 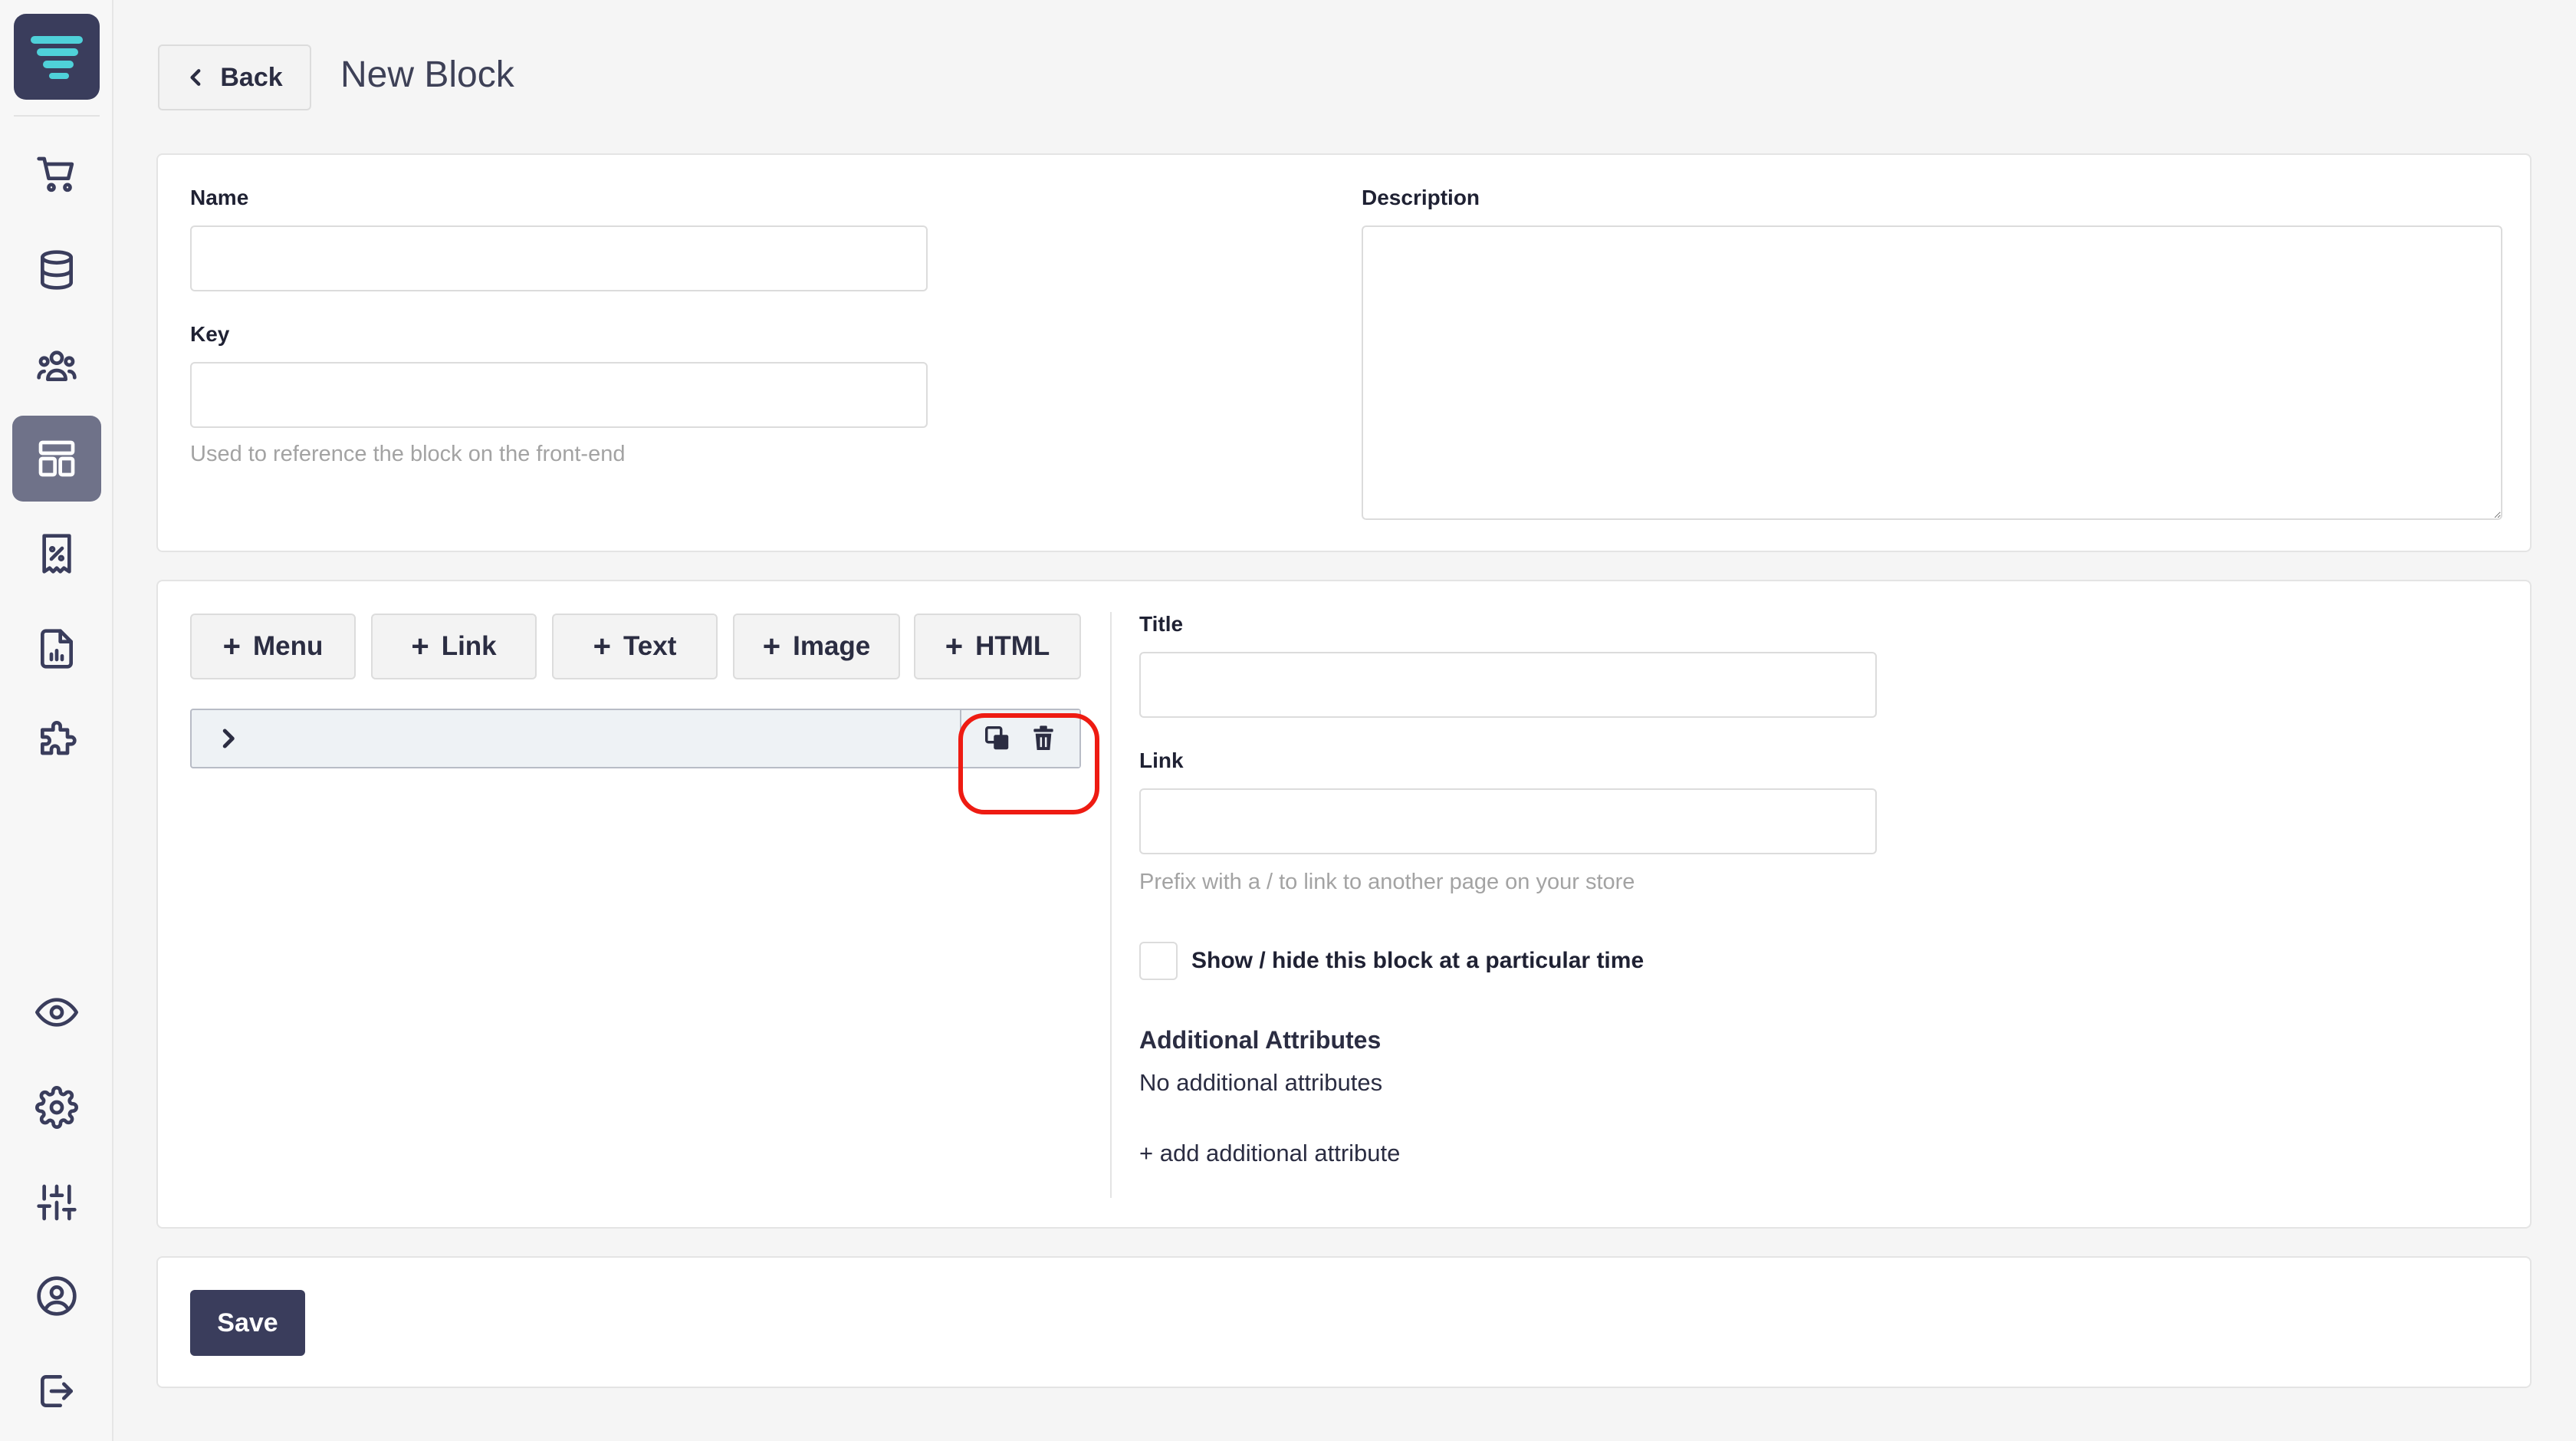 I want to click on sliders-icon, so click(x=57, y=1202).